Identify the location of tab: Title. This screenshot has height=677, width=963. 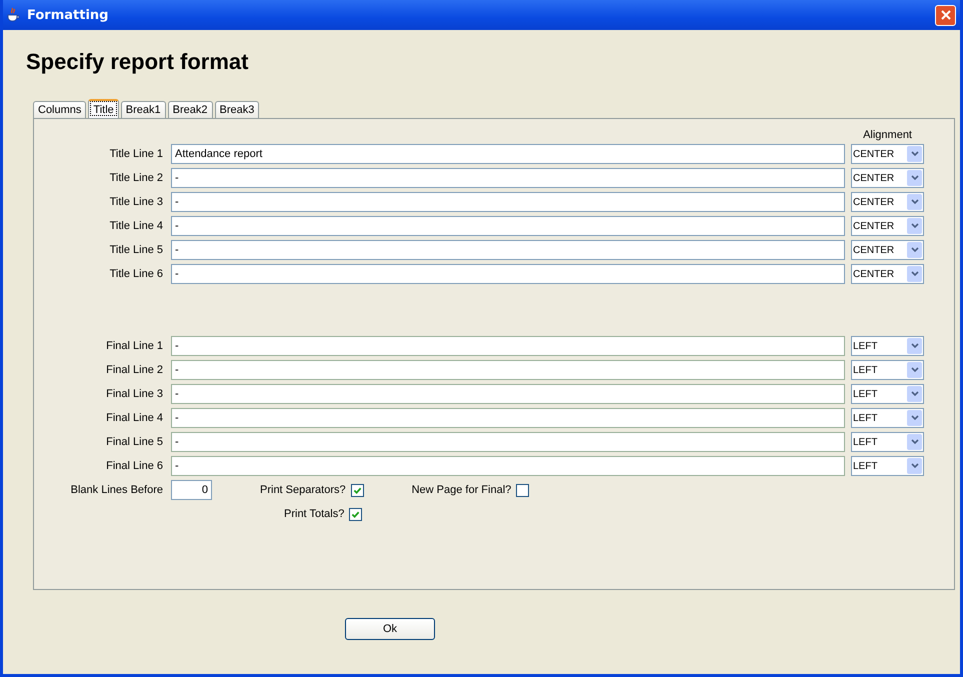
(103, 108).